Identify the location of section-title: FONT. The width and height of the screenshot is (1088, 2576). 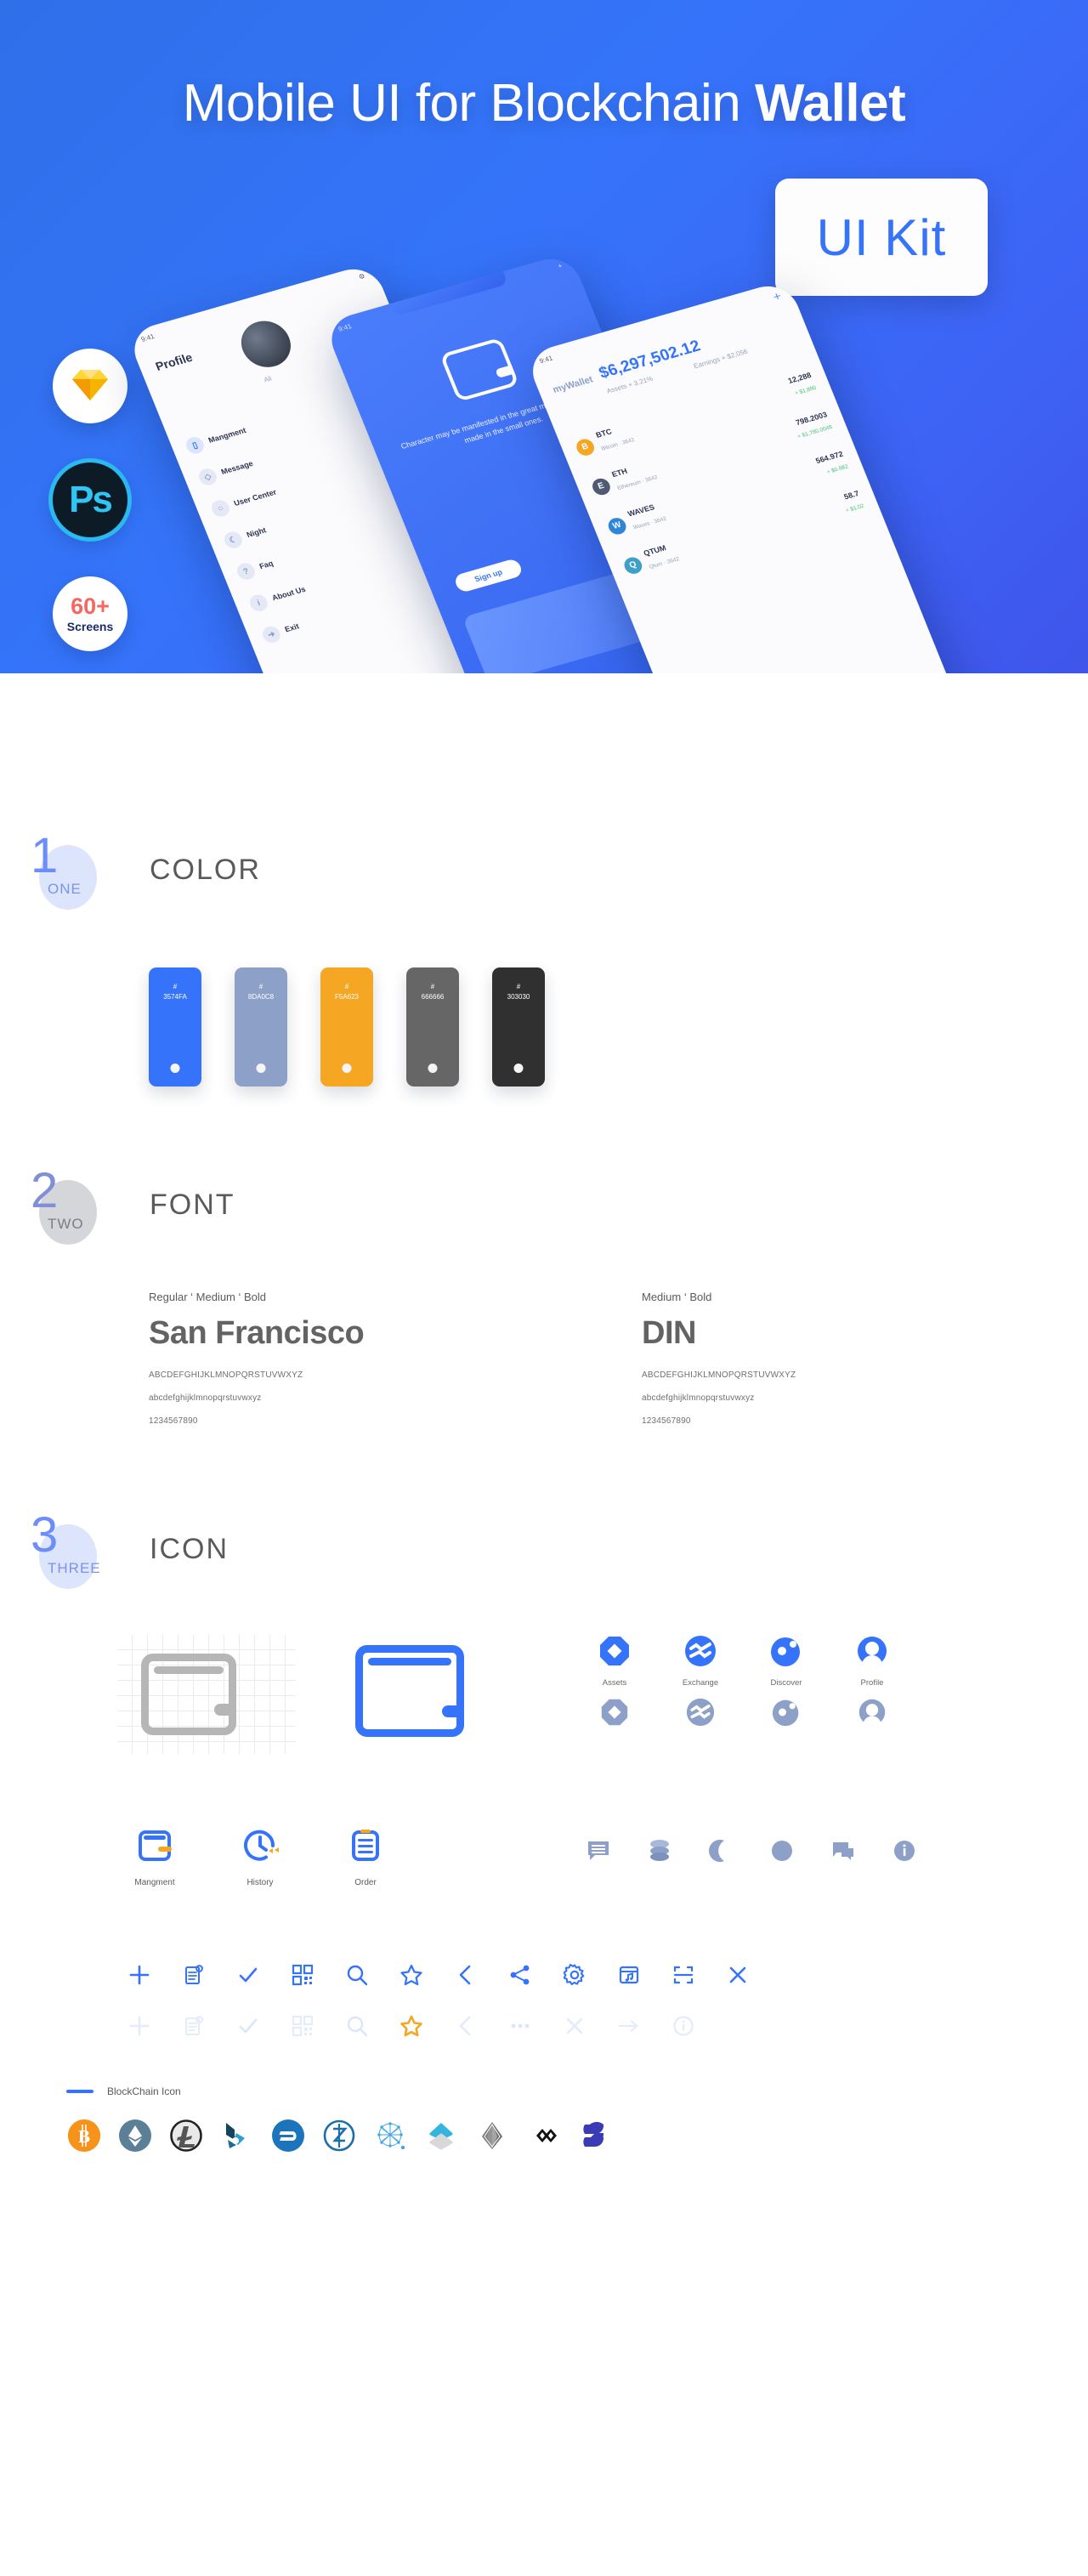
(192, 1205).